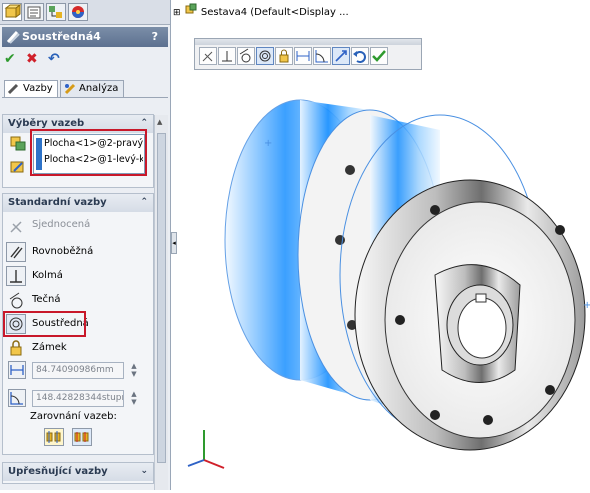 The height and width of the screenshot is (493, 590). I want to click on entity-select-icon, so click(18, 143).